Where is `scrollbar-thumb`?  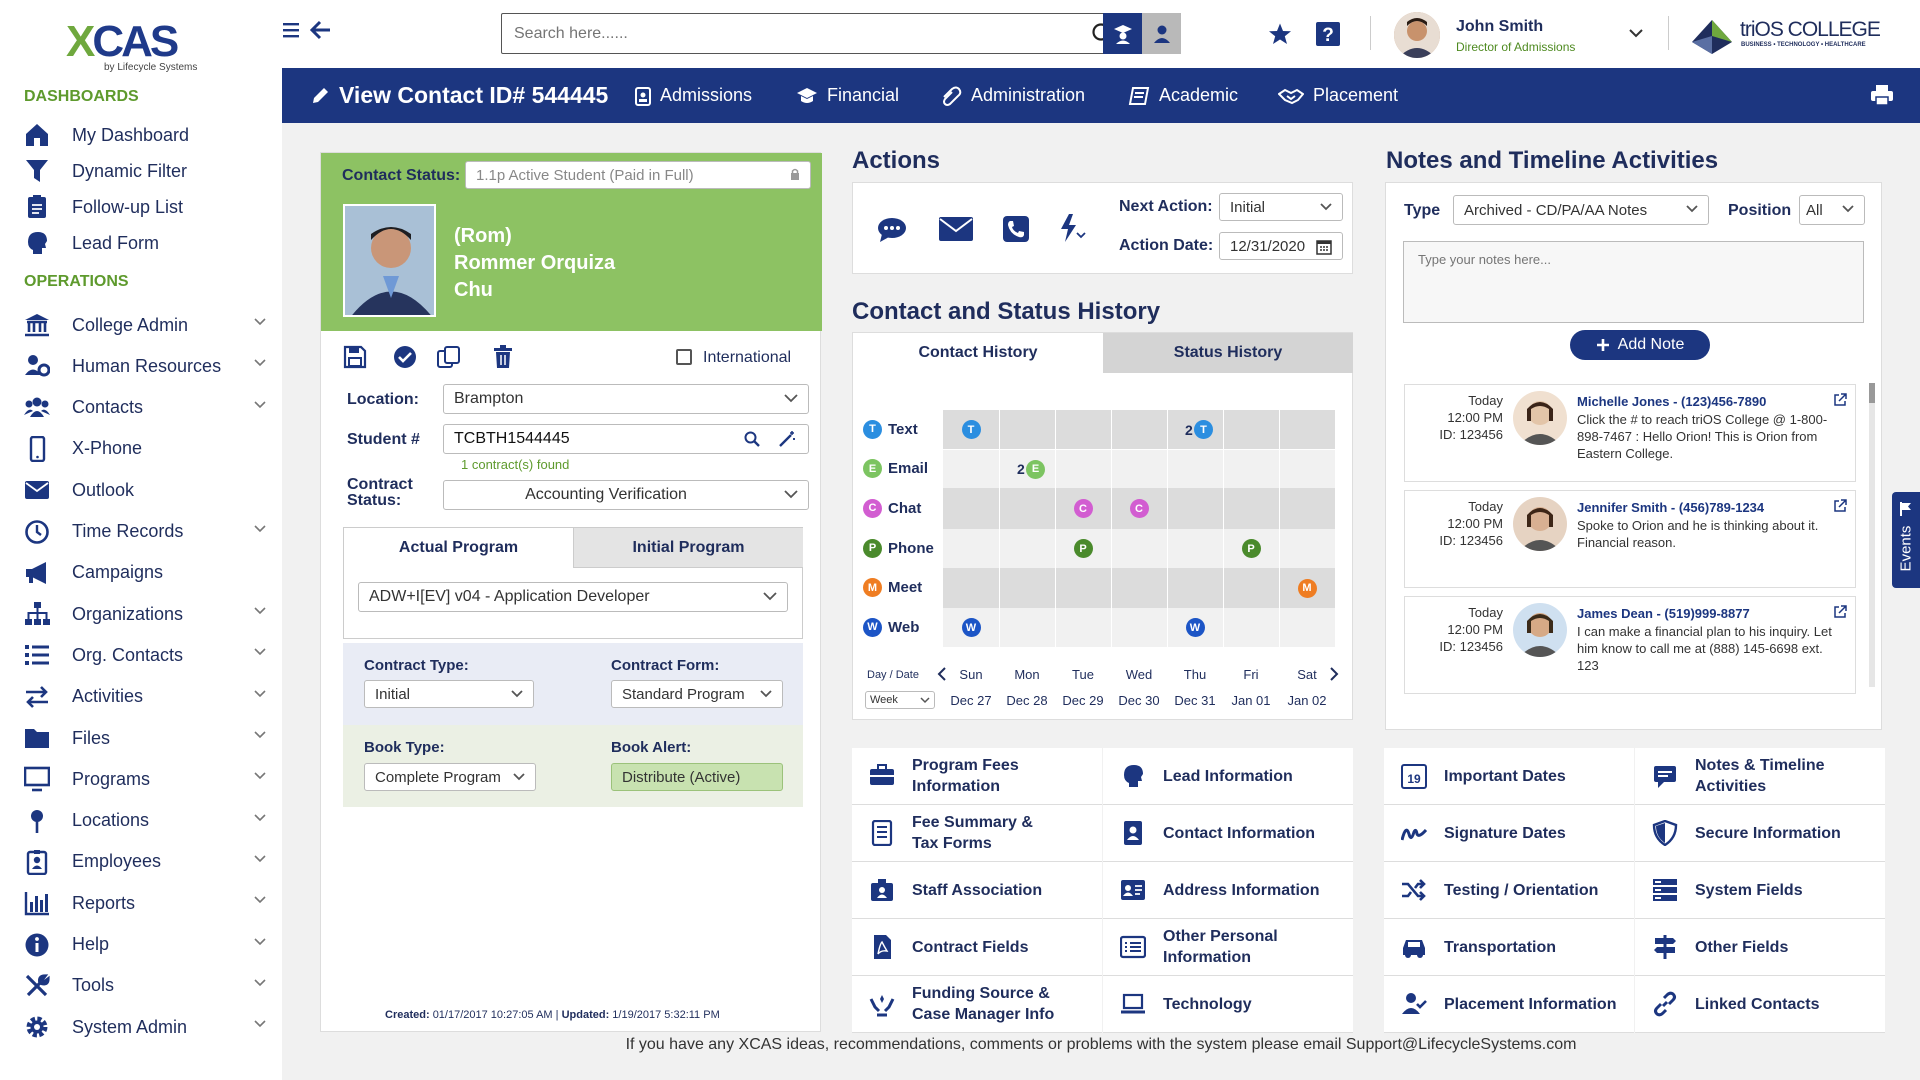
scrollbar-thumb is located at coordinates (1872, 393).